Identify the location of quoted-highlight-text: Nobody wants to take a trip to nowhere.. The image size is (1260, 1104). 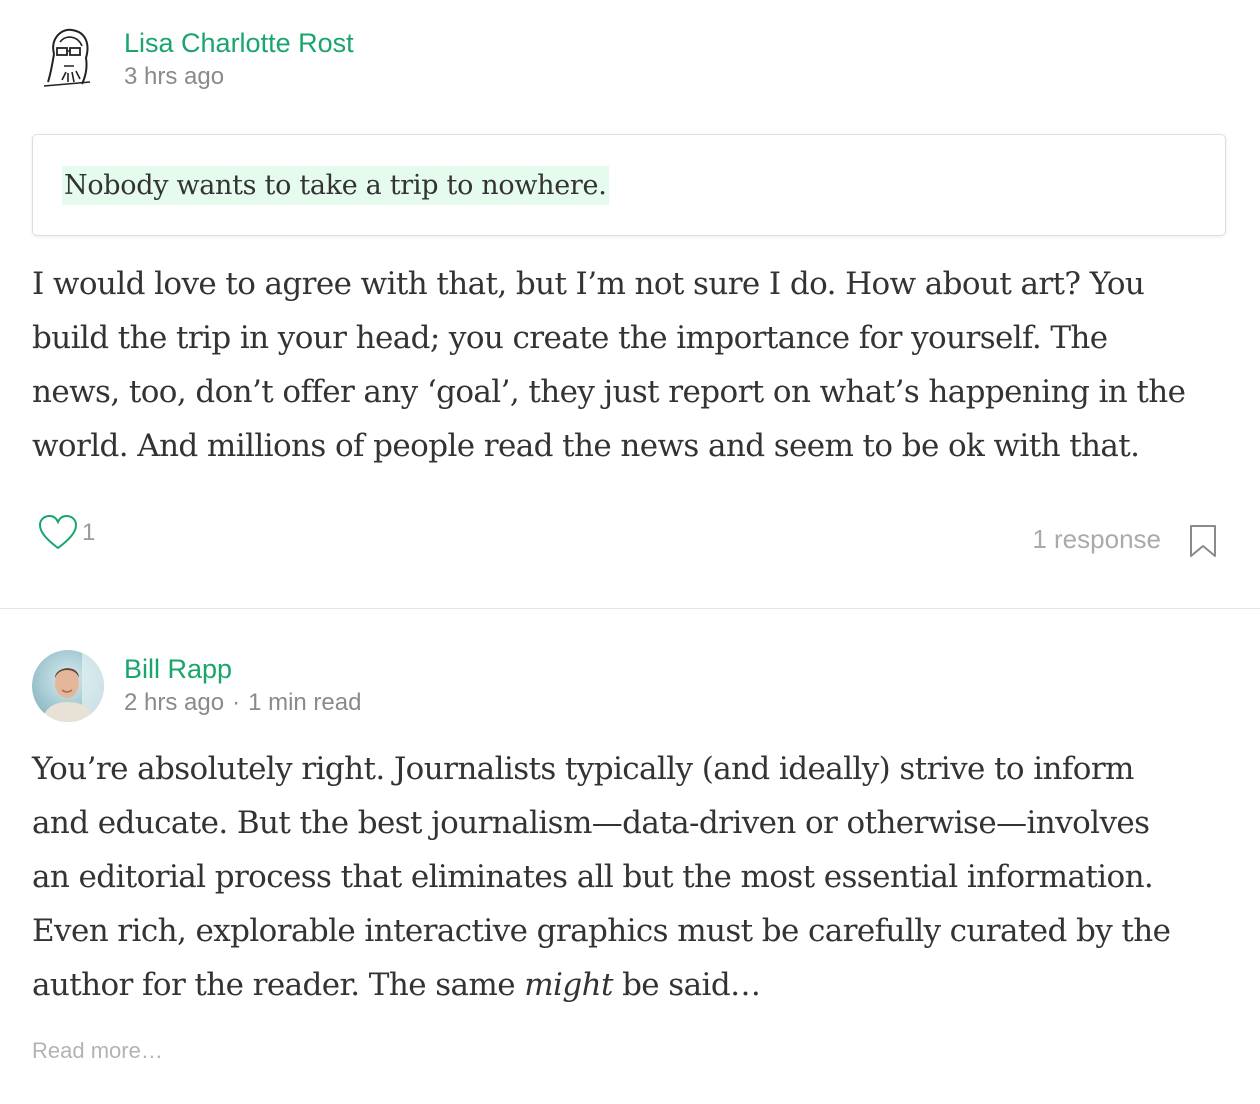
(335, 185).